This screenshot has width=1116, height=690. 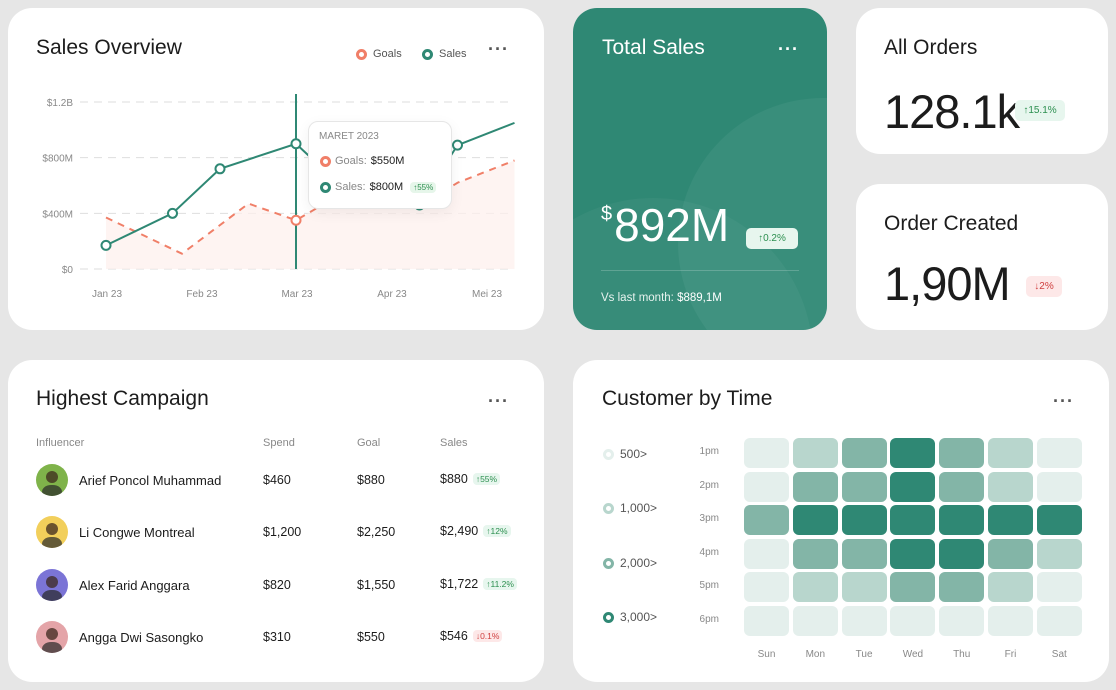 What do you see at coordinates (60, 103) in the screenshot?
I see `y-tick-label: $1.2B` at bounding box center [60, 103].